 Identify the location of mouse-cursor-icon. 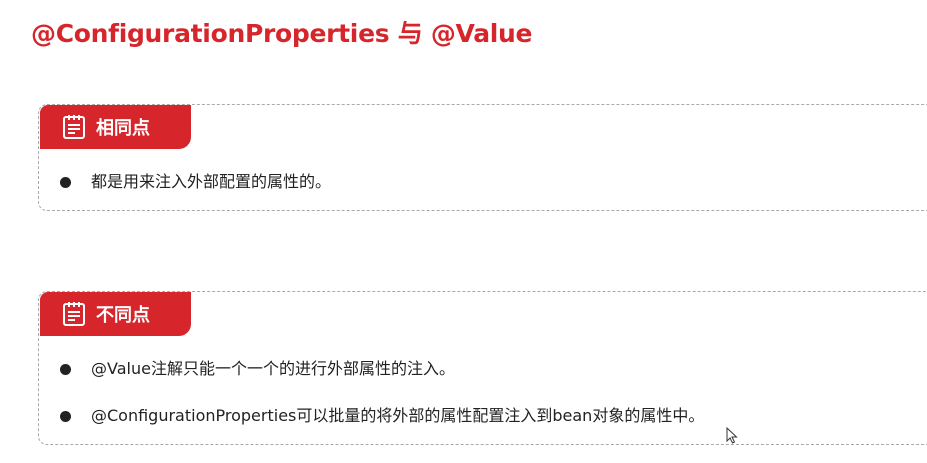
(732, 435).